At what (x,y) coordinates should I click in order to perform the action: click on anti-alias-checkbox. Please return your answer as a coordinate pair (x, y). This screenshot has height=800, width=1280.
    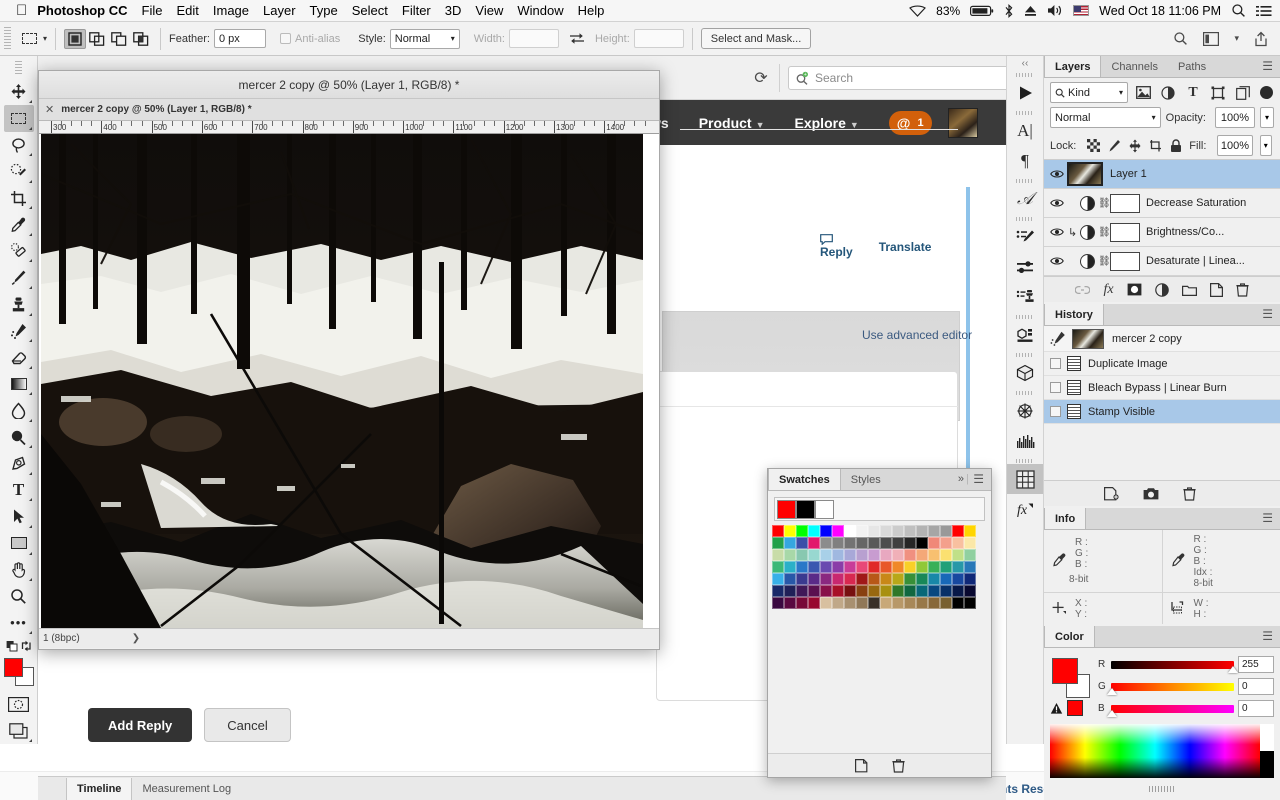
    Looking at the image, I should click on (285, 38).